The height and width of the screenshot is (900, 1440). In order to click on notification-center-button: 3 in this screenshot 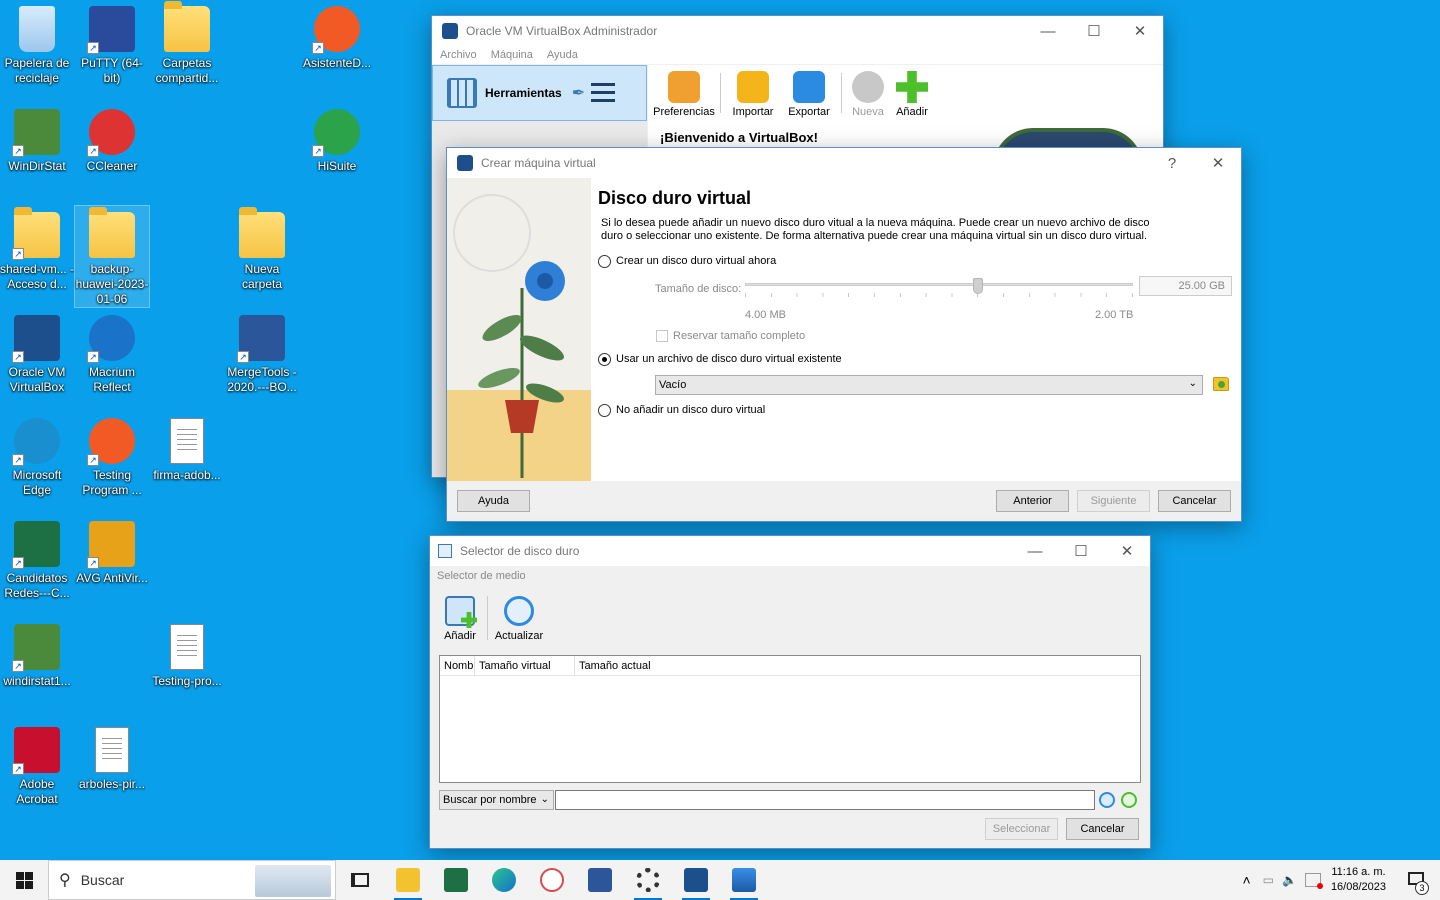, I will do `click(1420, 880)`.